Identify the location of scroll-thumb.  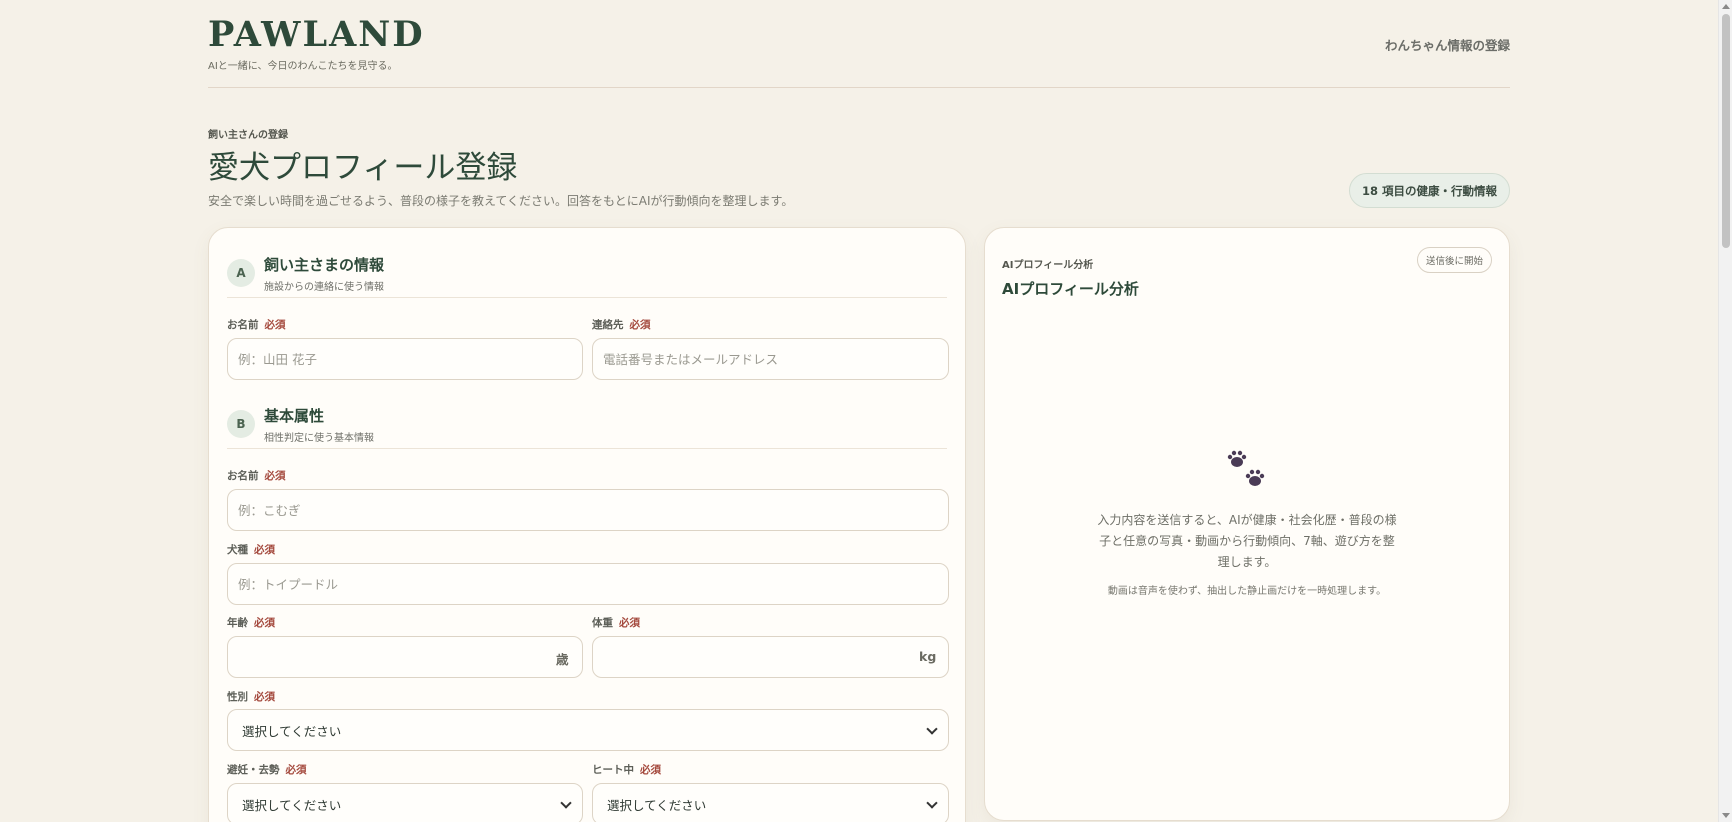
(1726, 131).